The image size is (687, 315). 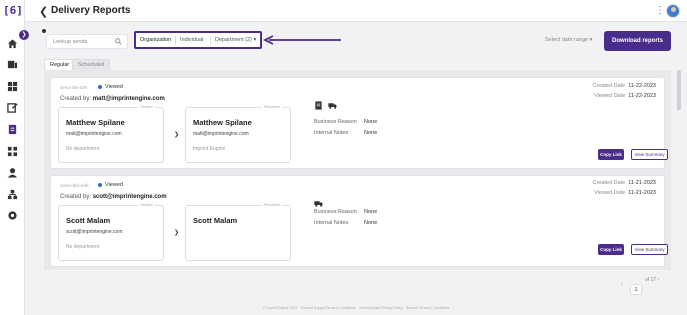 What do you see at coordinates (642, 183) in the screenshot?
I see `created-date-value: 11-21-2023` at bounding box center [642, 183].